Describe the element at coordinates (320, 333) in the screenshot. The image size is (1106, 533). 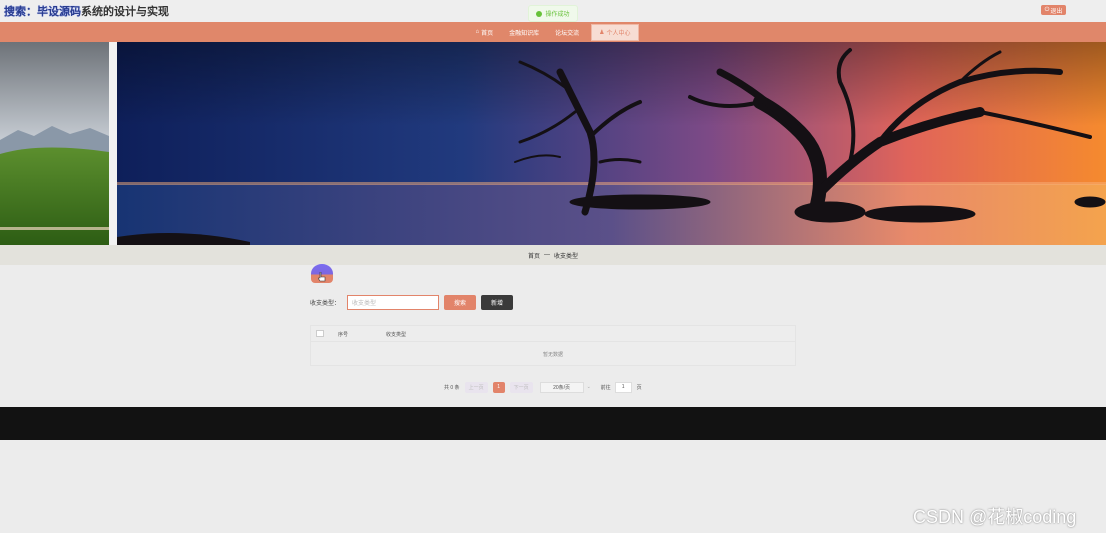
I see `select-all-checkbox` at that location.